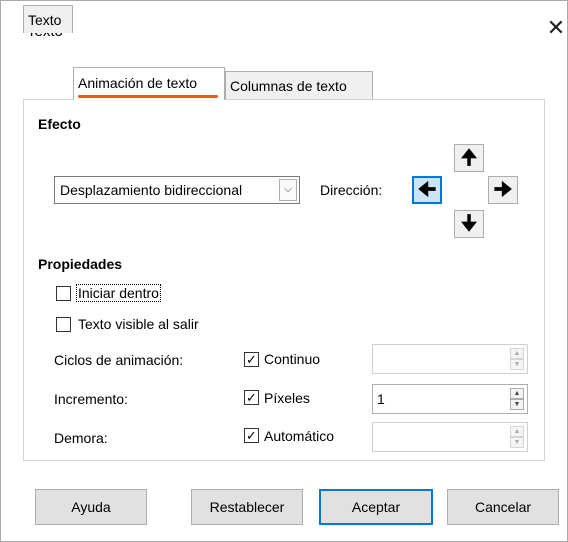 This screenshot has height=542, width=568. I want to click on ok-button: Aceptar, so click(376, 507).